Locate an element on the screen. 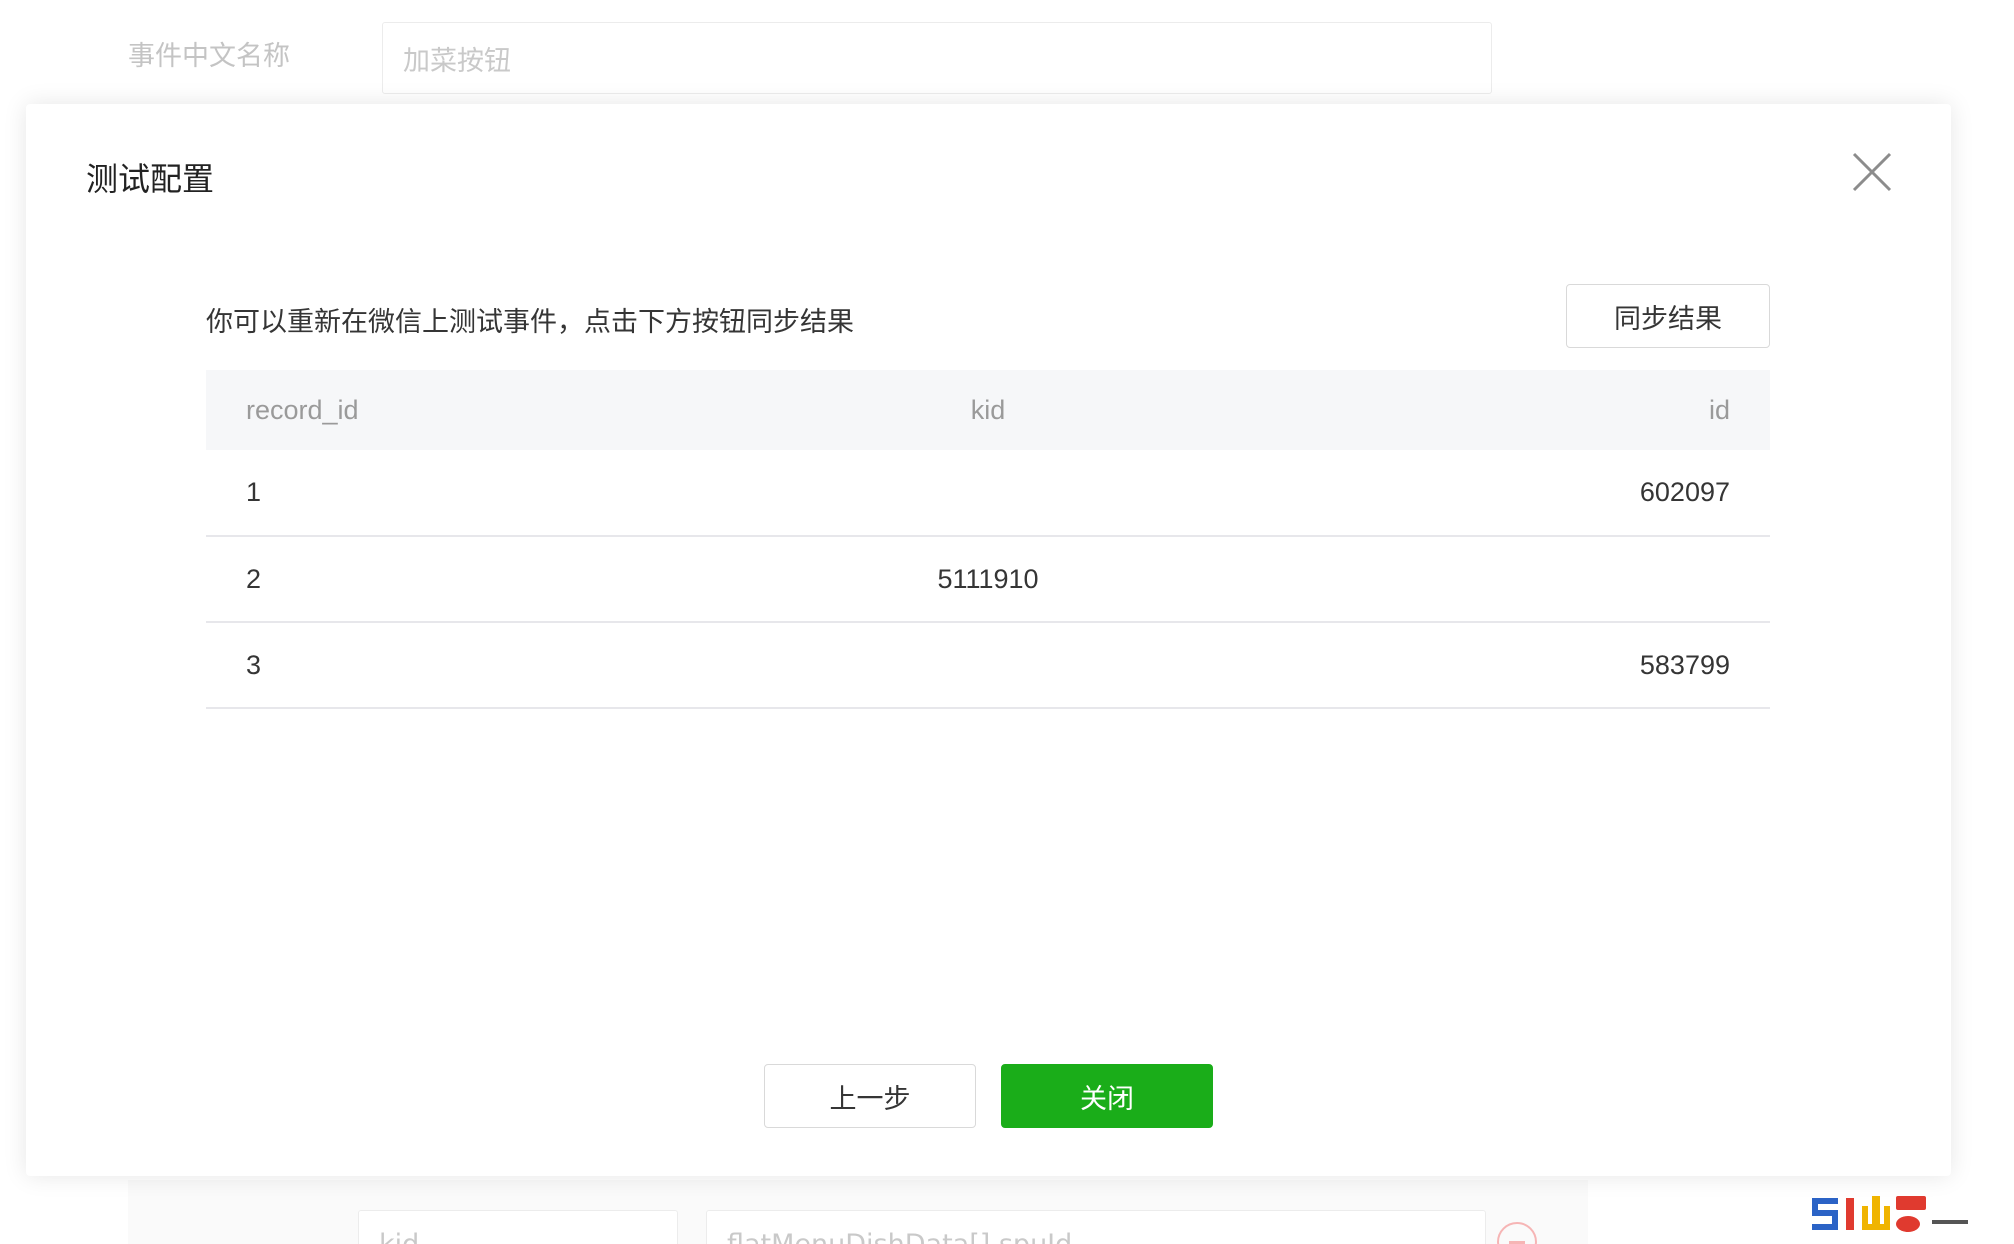 This screenshot has height=1244, width=2014. cell-kid: 5111910 is located at coordinates (988, 578).